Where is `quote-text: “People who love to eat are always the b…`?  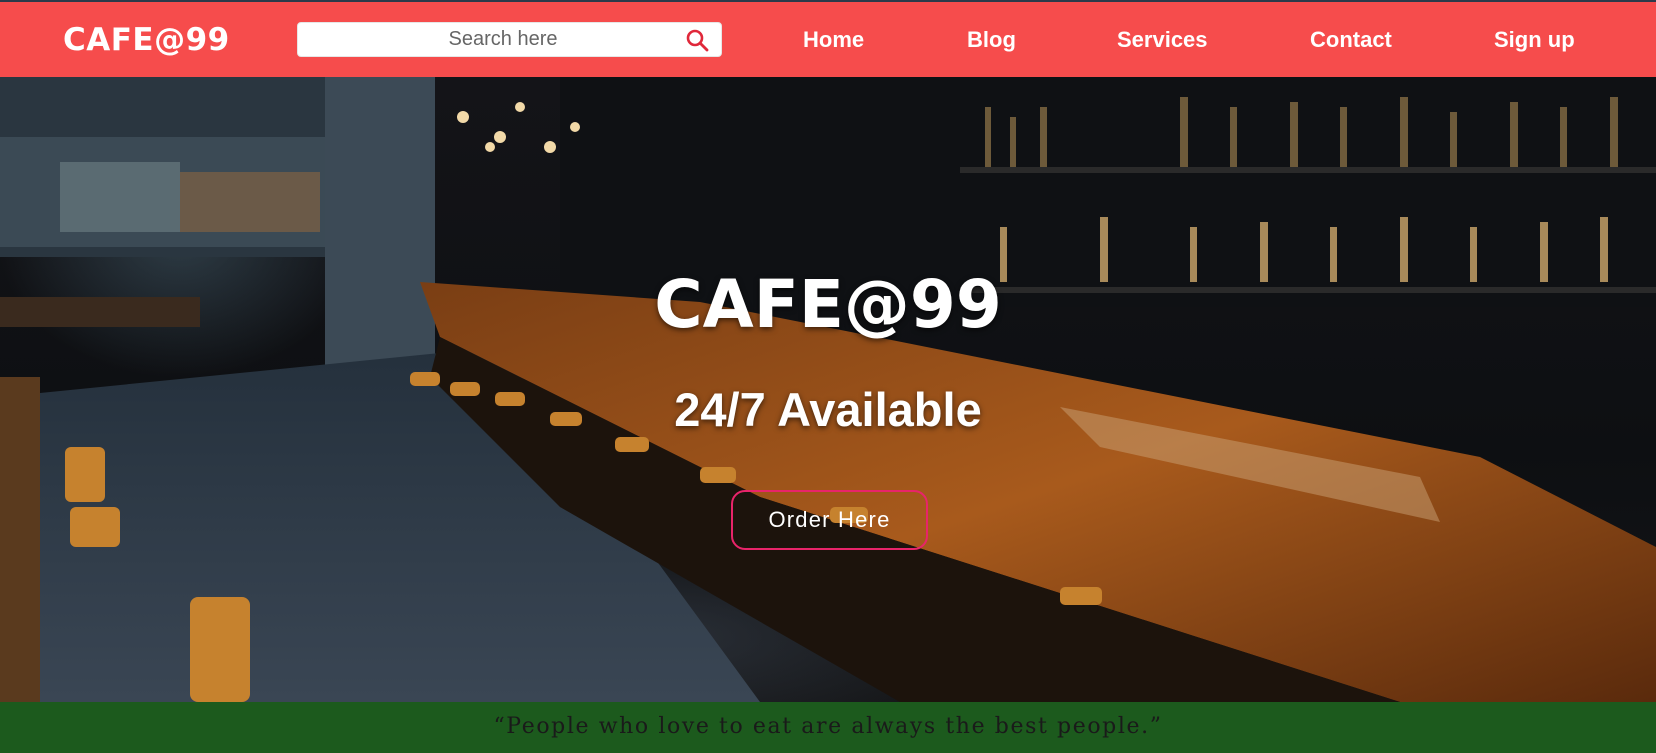
quote-text: “People who love to eat are always the b… is located at coordinates (828, 726).